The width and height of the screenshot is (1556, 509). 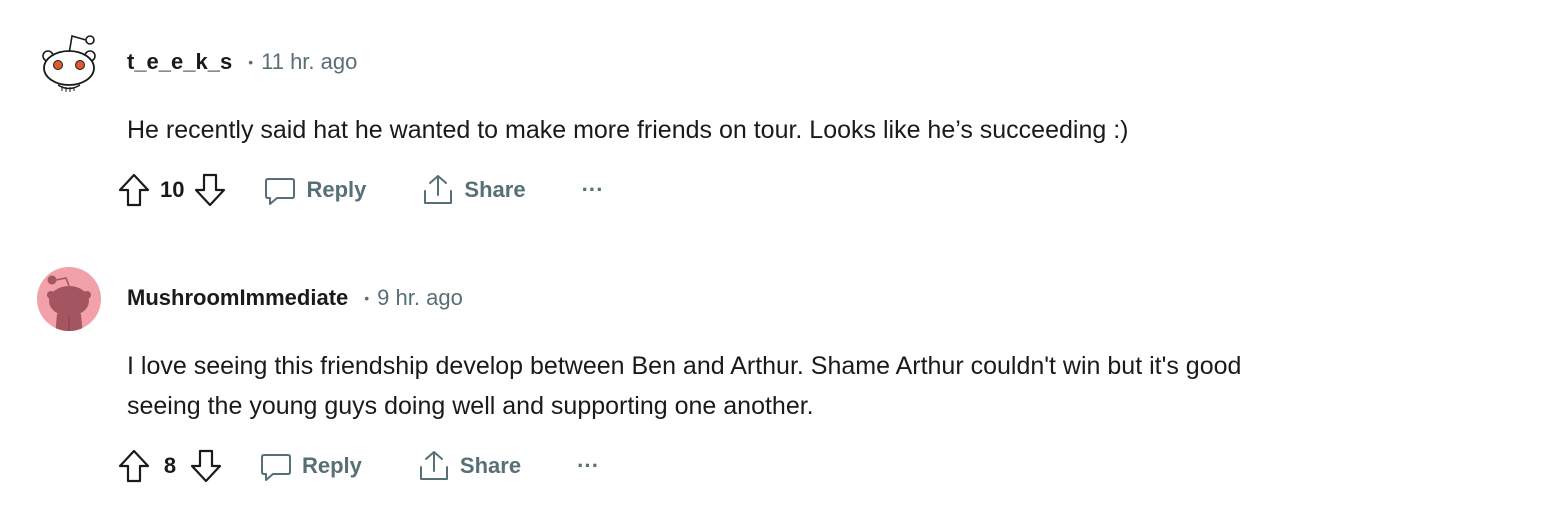 What do you see at coordinates (172, 189) in the screenshot?
I see `vote-score: 10` at bounding box center [172, 189].